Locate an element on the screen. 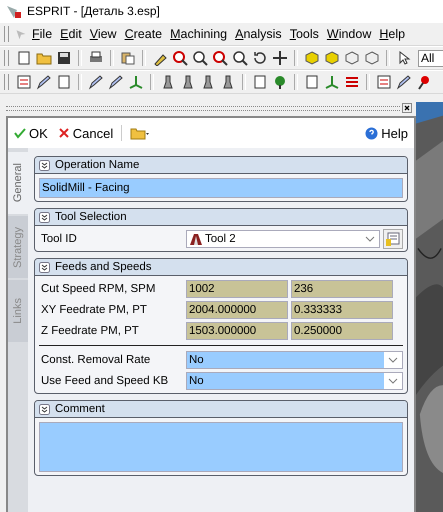  zoom-out-icon is located at coordinates (220, 58).